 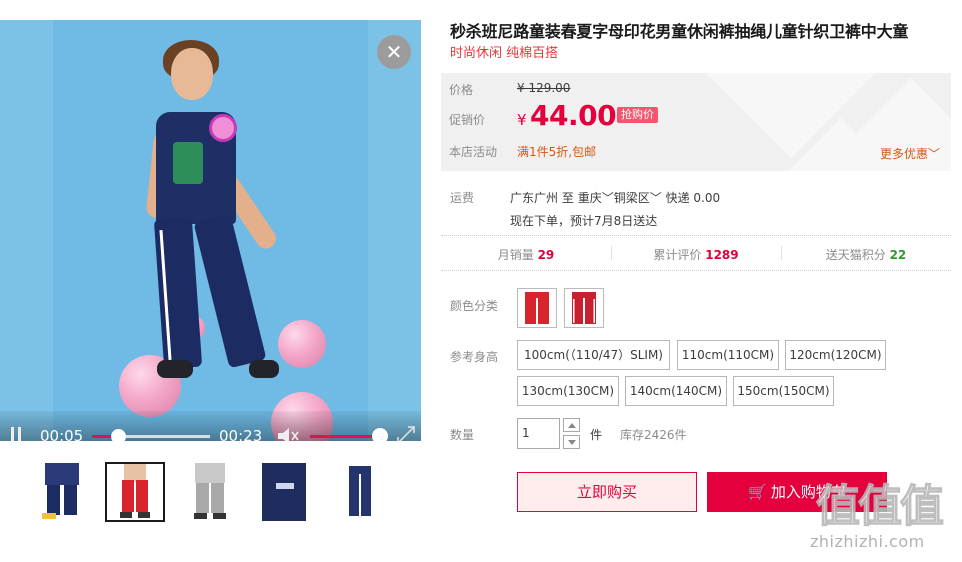 I want to click on ship-from: 广东广州, so click(x=534, y=198).